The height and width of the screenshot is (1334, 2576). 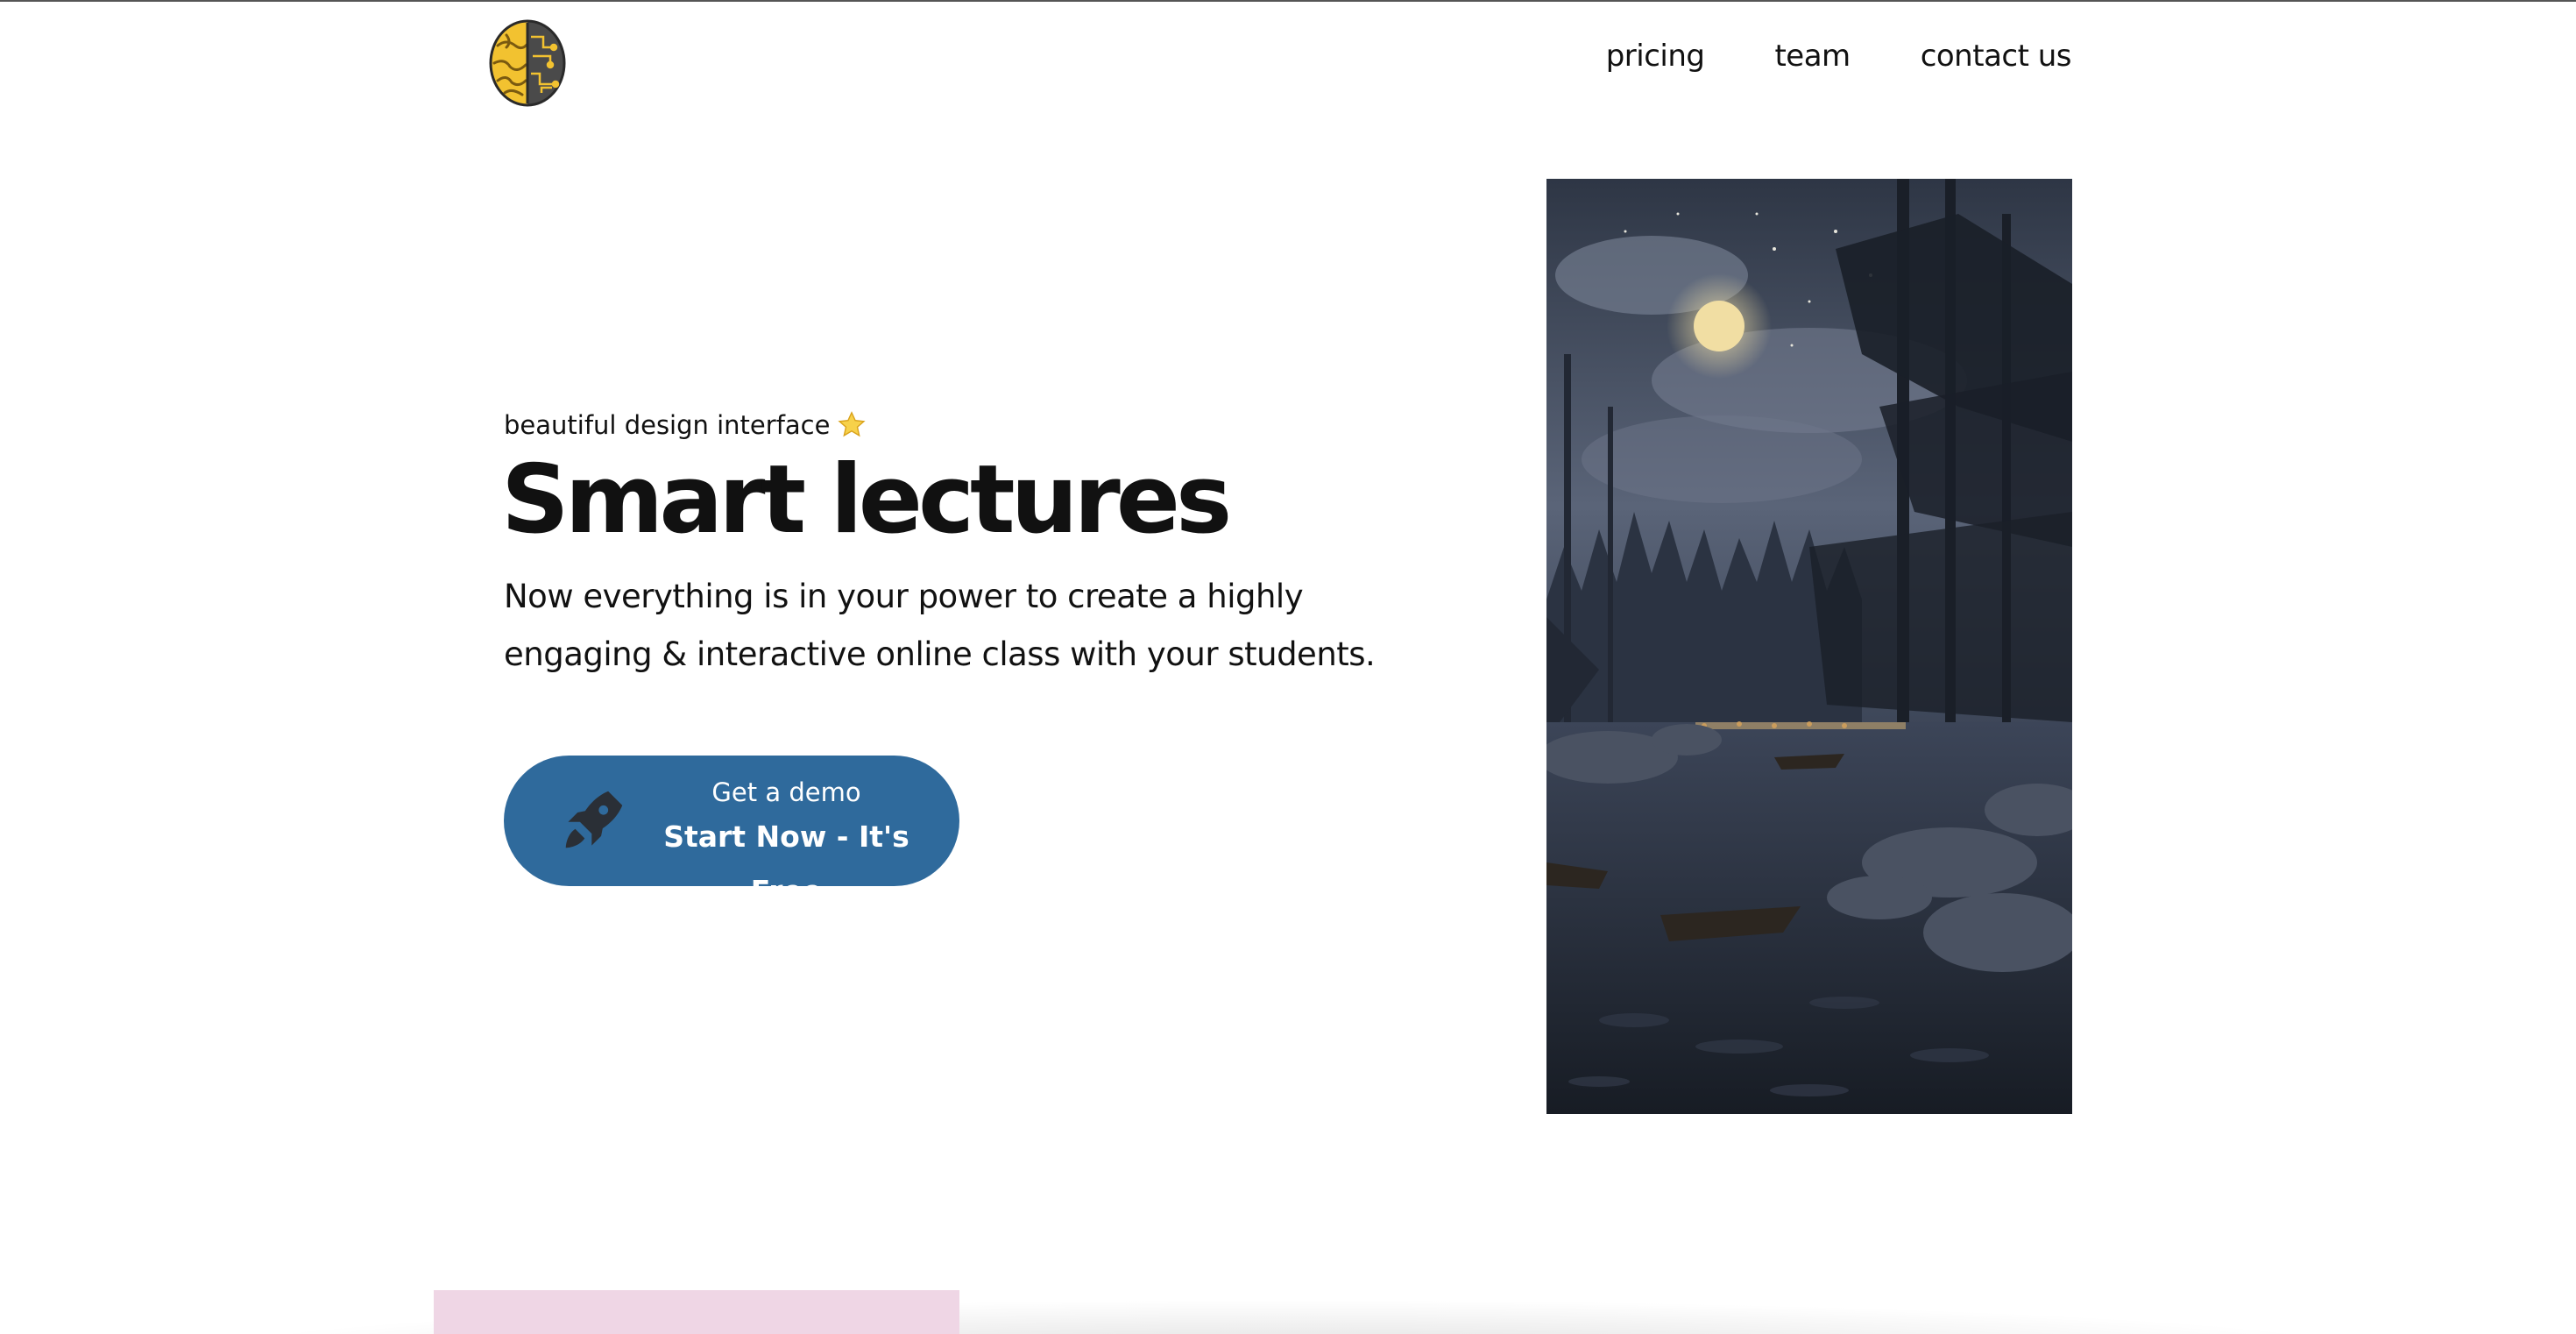 I want to click on star-icon, so click(x=852, y=425).